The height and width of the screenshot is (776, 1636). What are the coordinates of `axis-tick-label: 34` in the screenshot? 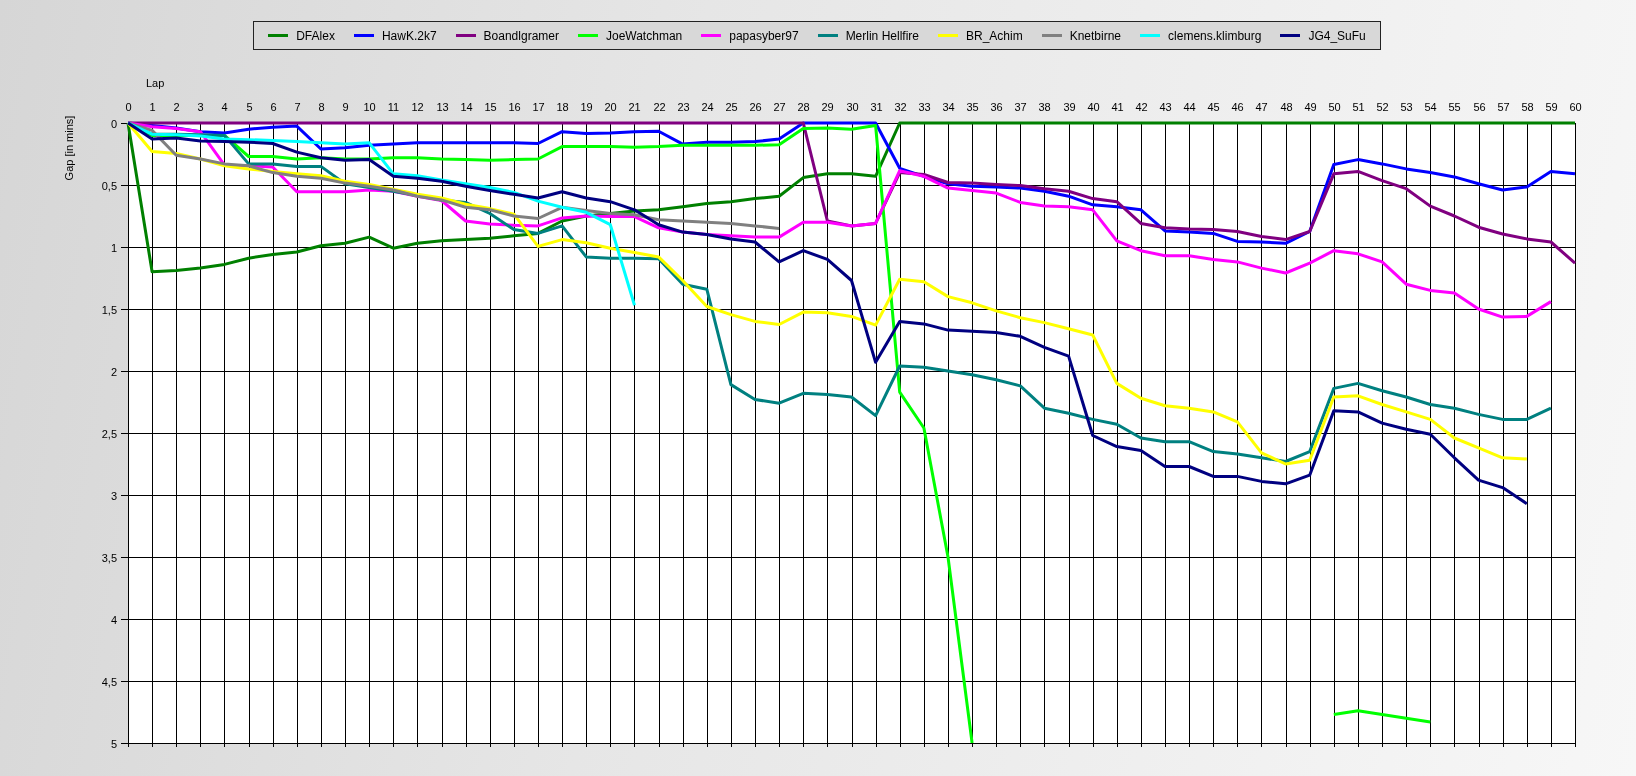 It's located at (948, 107).